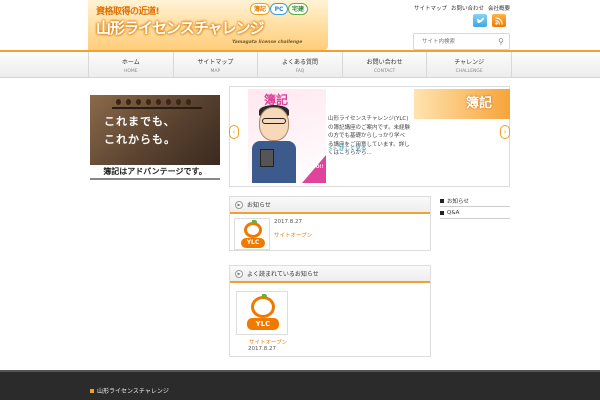 This screenshot has height=400, width=600. I want to click on nav-item-home: ホーム HOME, so click(131, 65).